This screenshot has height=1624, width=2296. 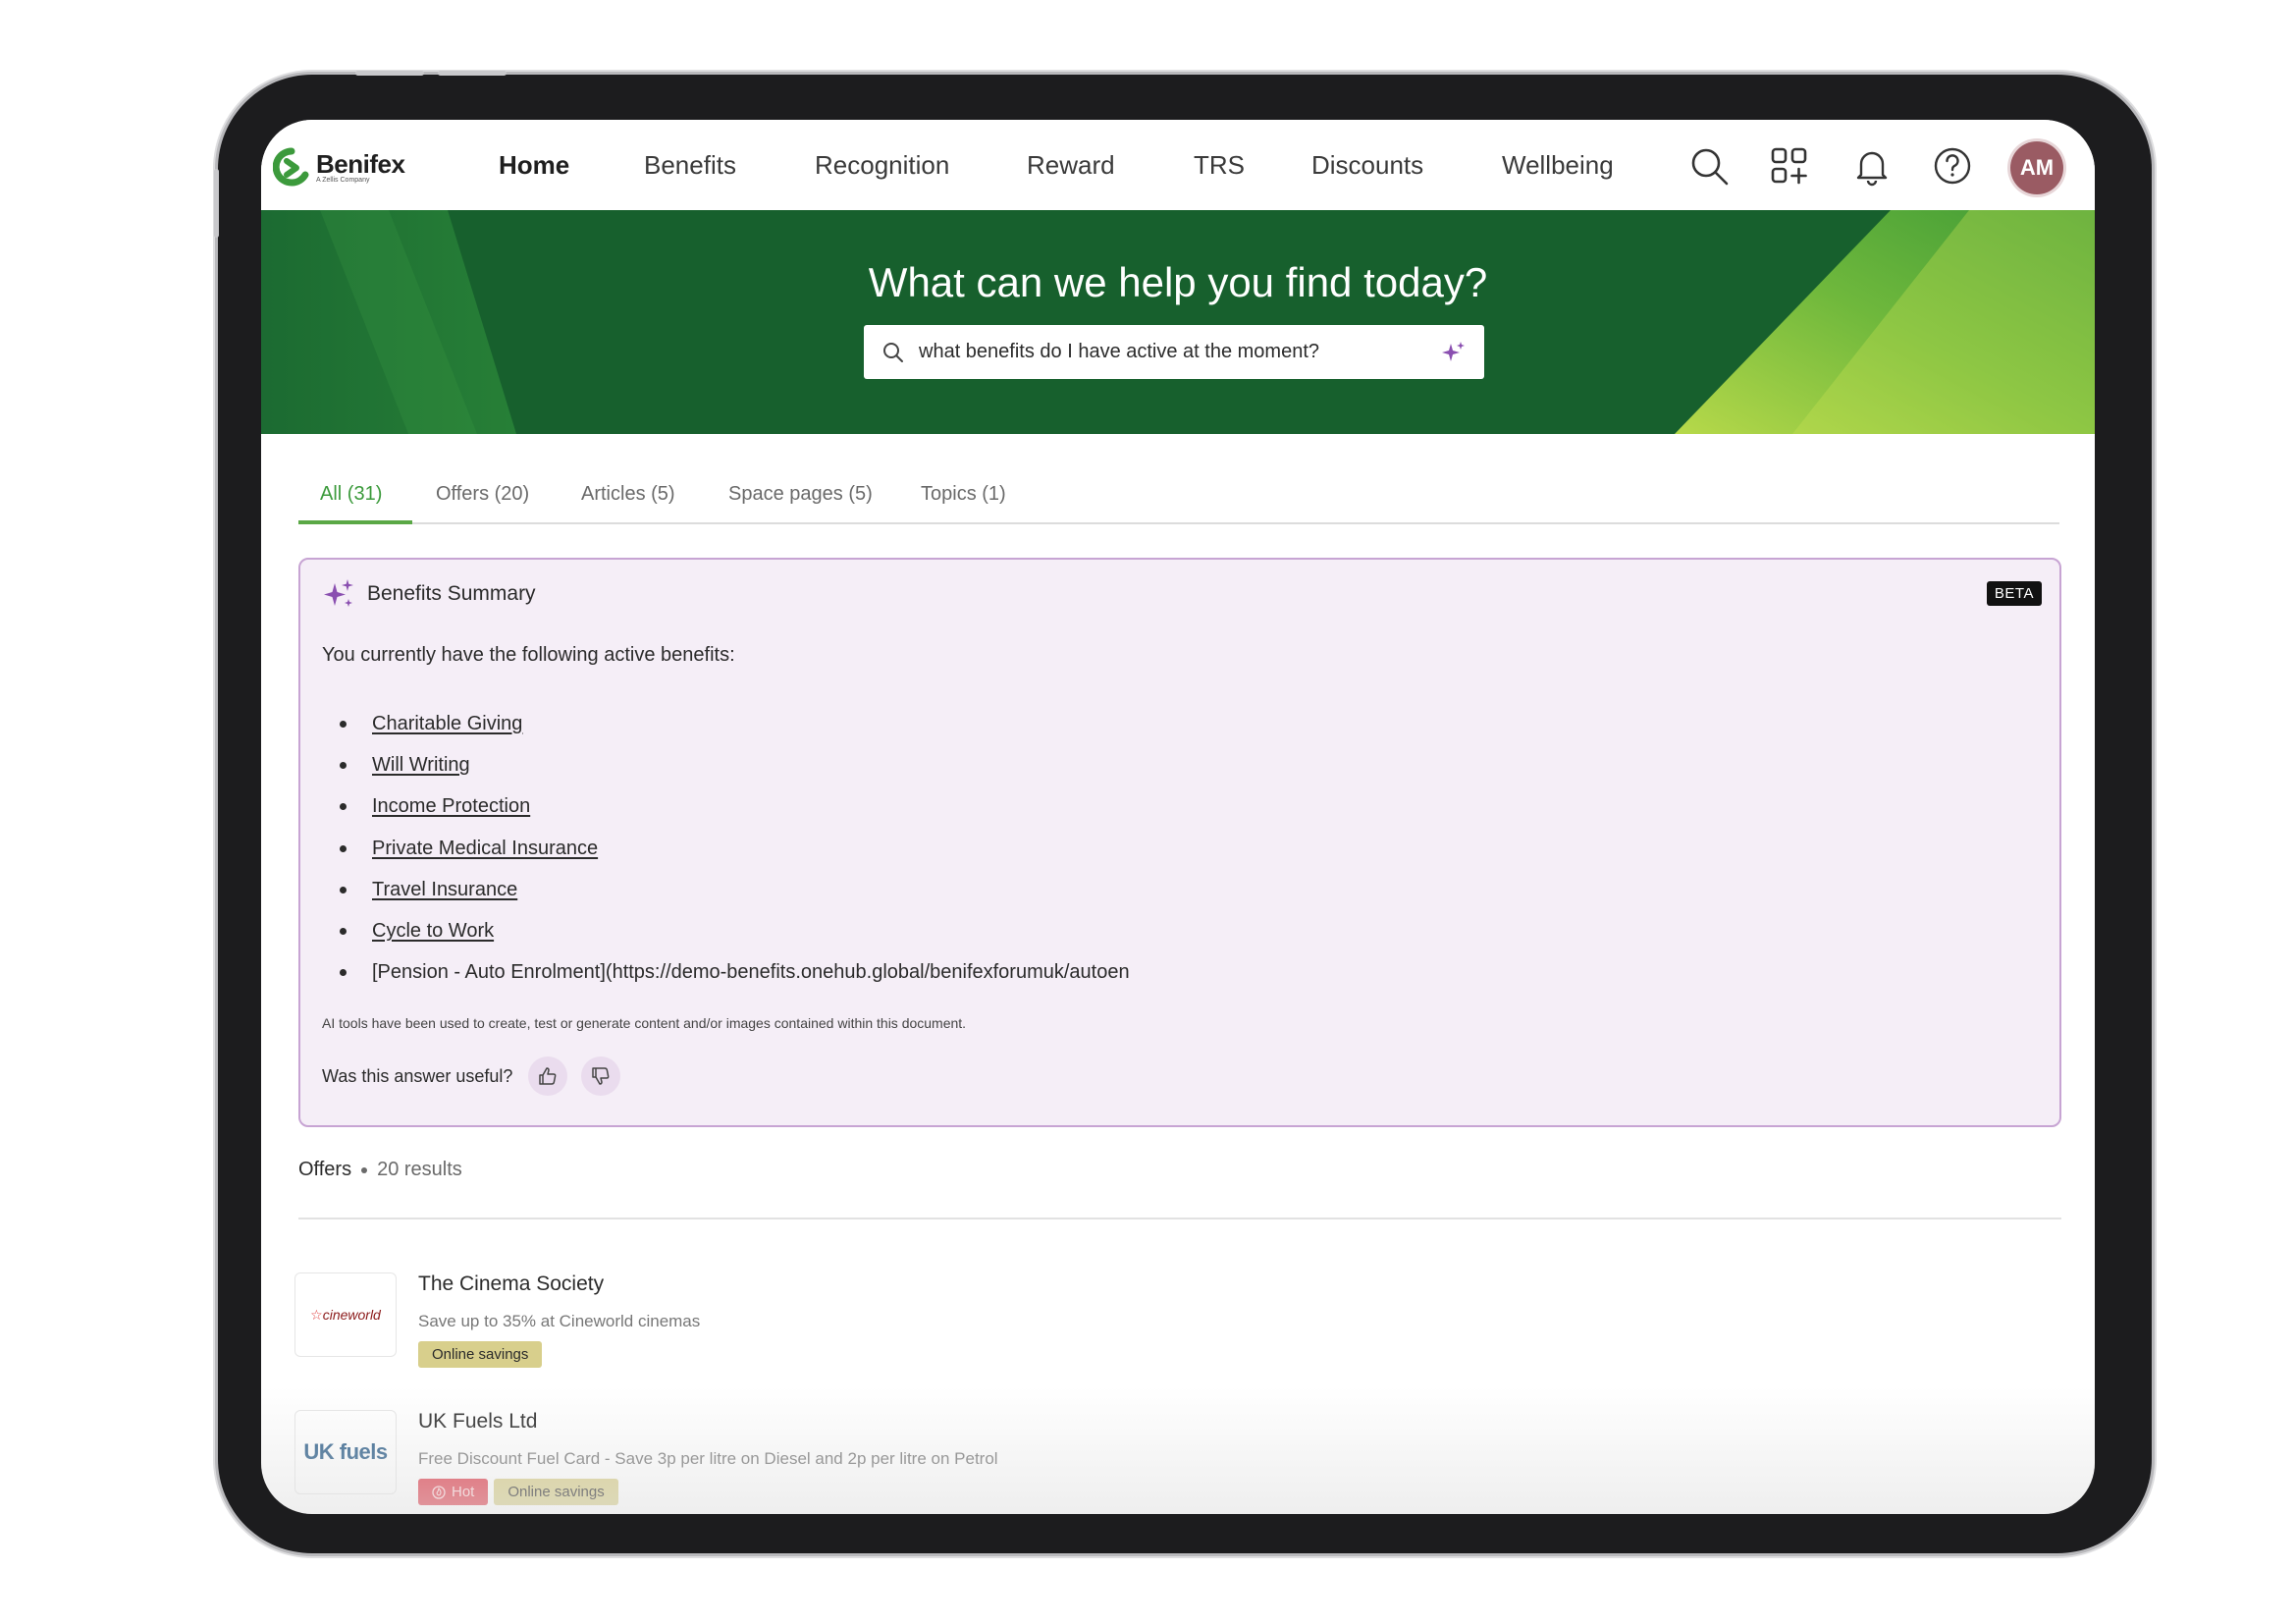 I want to click on search-input, so click(x=1180, y=352).